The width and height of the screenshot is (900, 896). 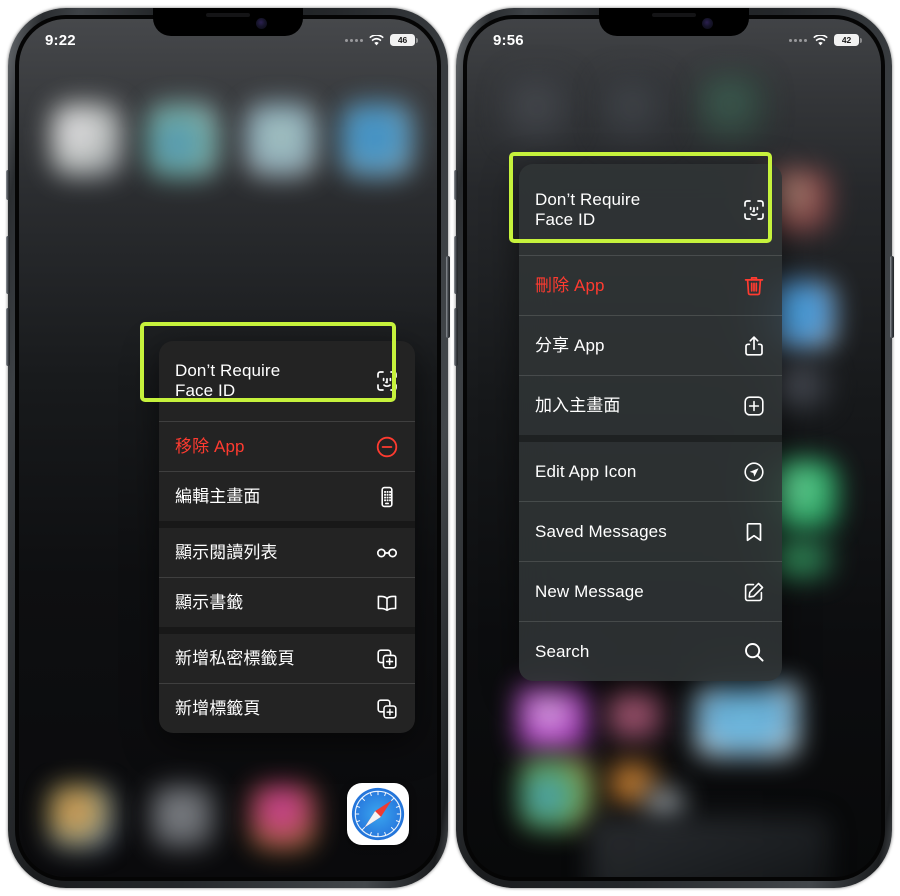 What do you see at coordinates (218, 496) in the screenshot?
I see `menu-item-label: 編輯主畫面` at bounding box center [218, 496].